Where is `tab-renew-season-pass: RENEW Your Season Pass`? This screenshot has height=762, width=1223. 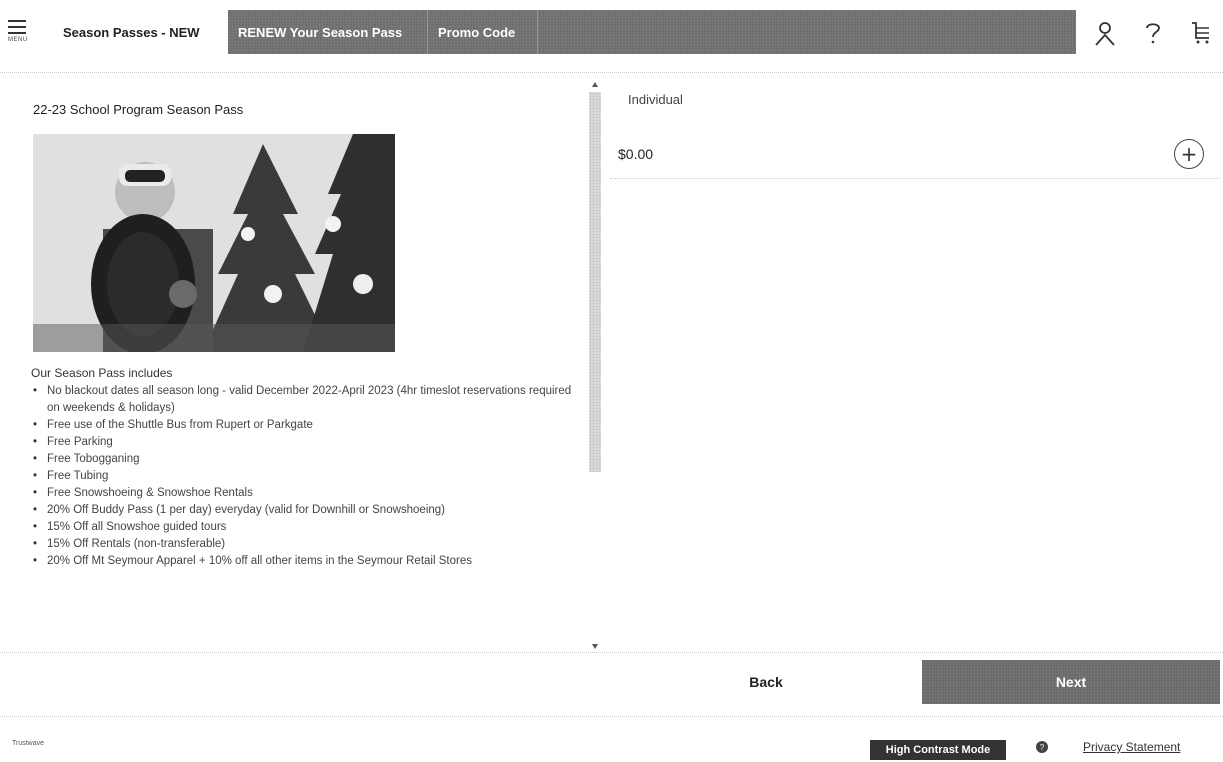 tab-renew-season-pass: RENEW Your Season Pass is located at coordinates (328, 32).